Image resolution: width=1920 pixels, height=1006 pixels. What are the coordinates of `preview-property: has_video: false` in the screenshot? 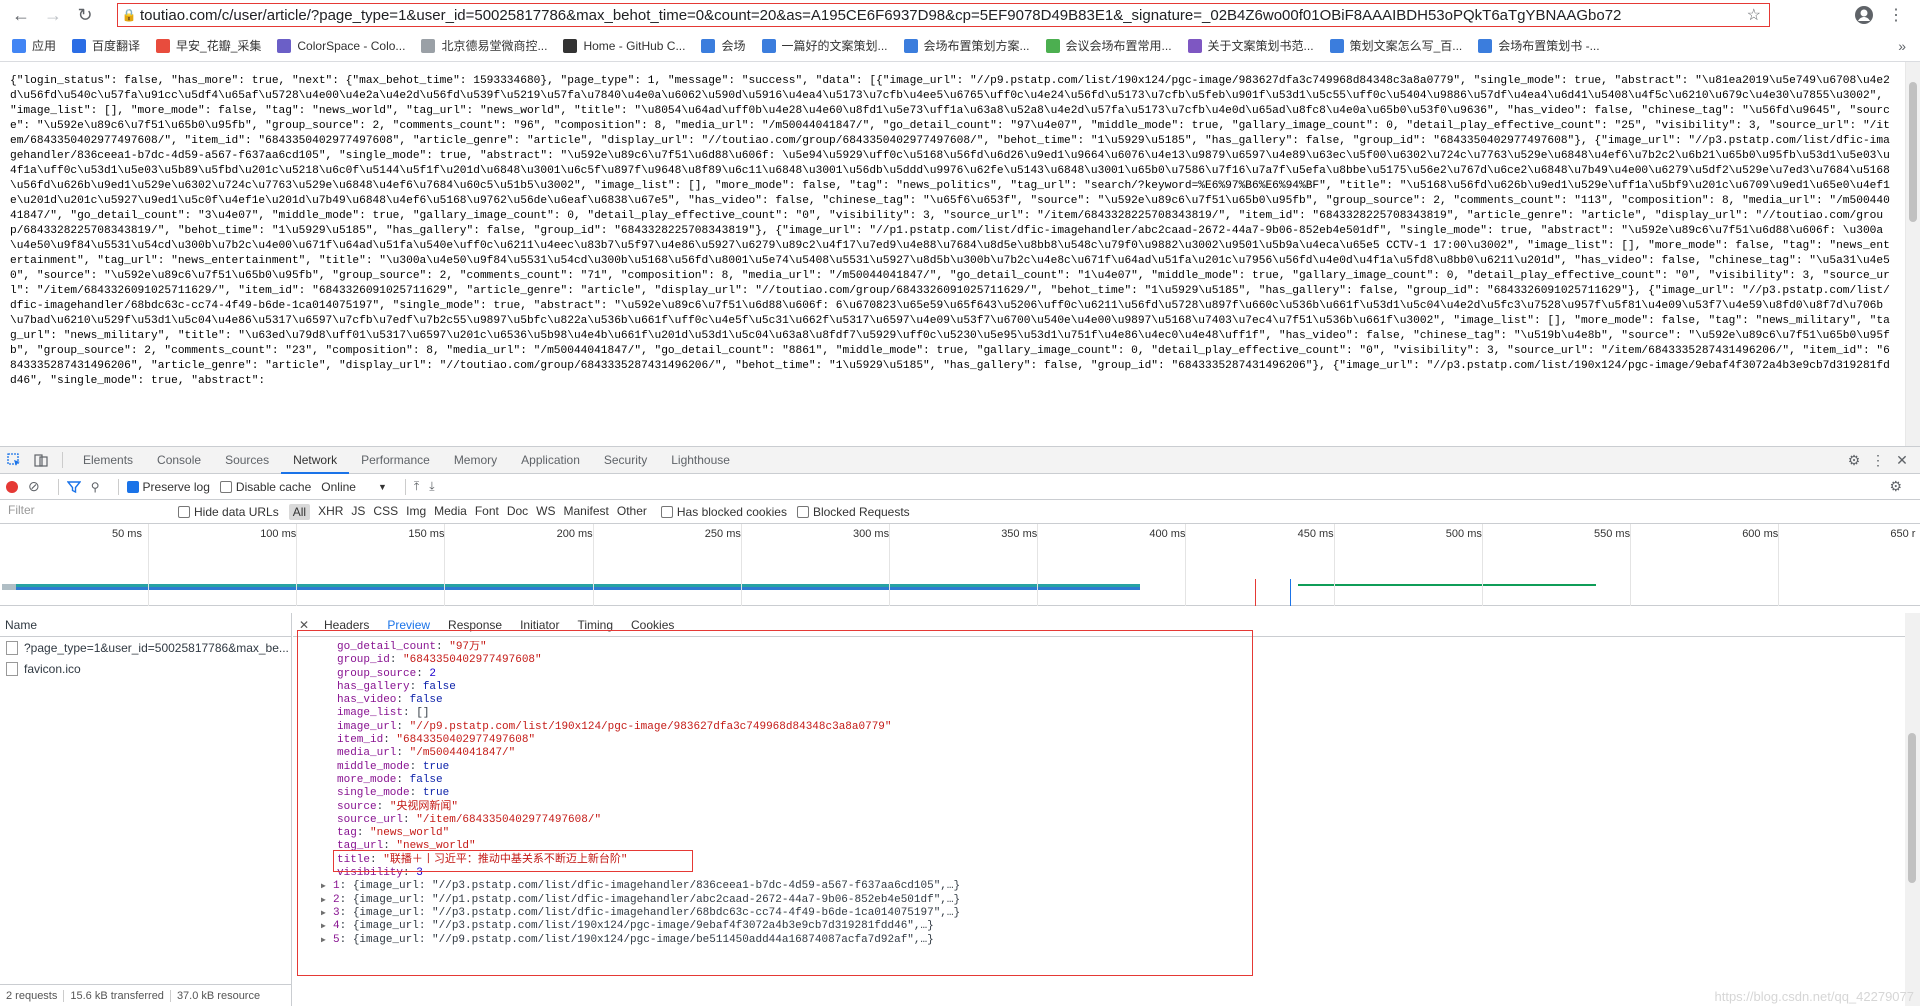 It's located at (777, 700).